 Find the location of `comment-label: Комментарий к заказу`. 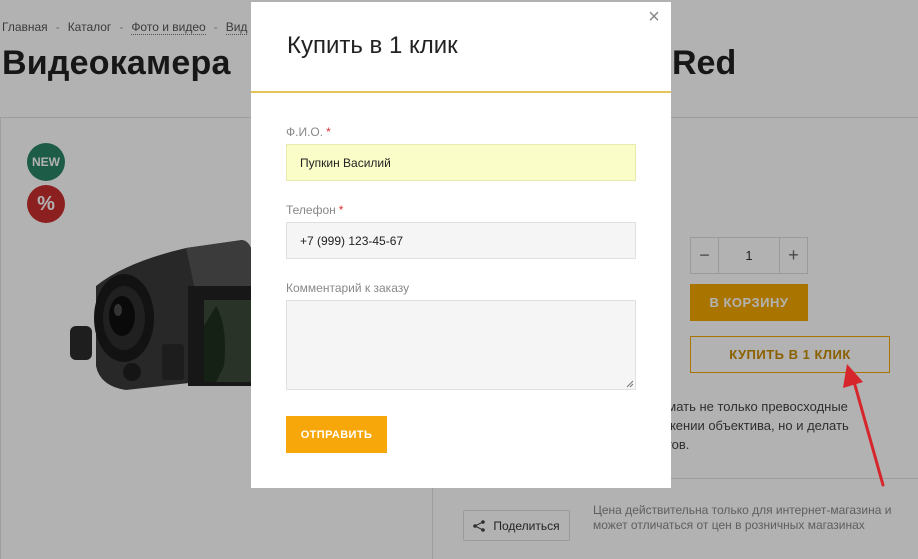

comment-label: Комментарий к заказу is located at coordinates (348, 288).